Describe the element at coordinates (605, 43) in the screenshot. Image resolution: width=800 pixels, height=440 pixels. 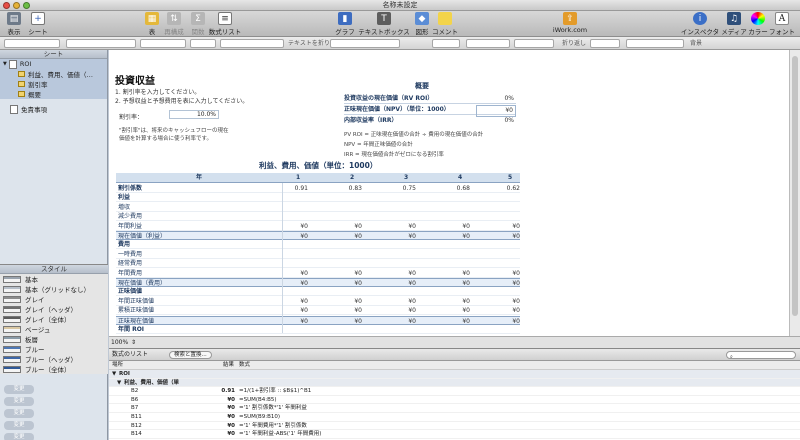
I see `wrap-popup` at that location.